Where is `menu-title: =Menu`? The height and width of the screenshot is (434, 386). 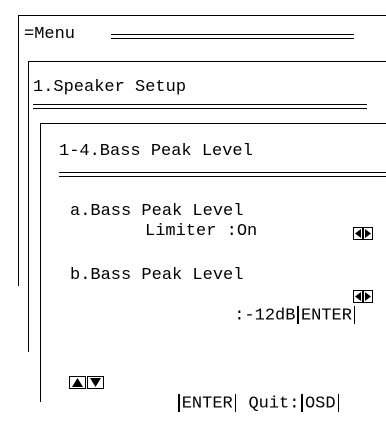 menu-title: =Menu is located at coordinates (50, 34).